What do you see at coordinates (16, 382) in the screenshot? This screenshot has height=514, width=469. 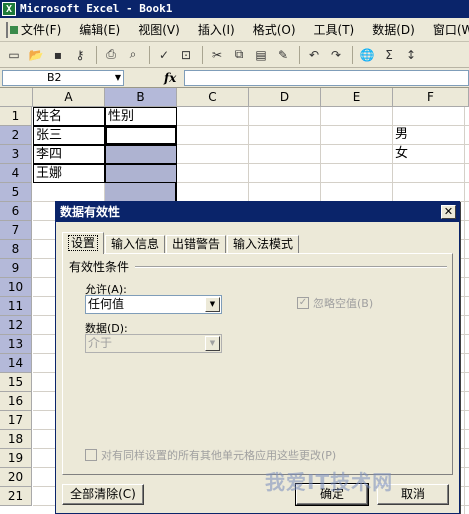 I see `row-header-15: 15` at bounding box center [16, 382].